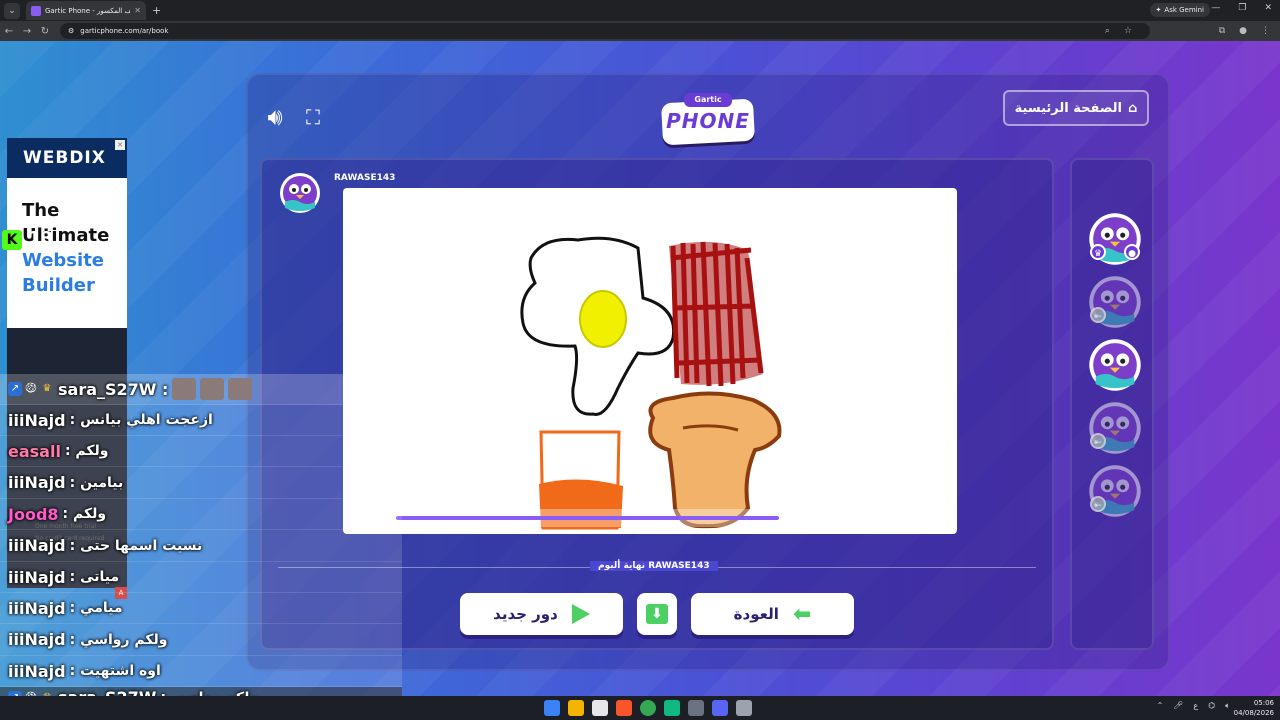  Describe the element at coordinates (541, 614) in the screenshot. I see `new-round-button: دور جديد` at that location.